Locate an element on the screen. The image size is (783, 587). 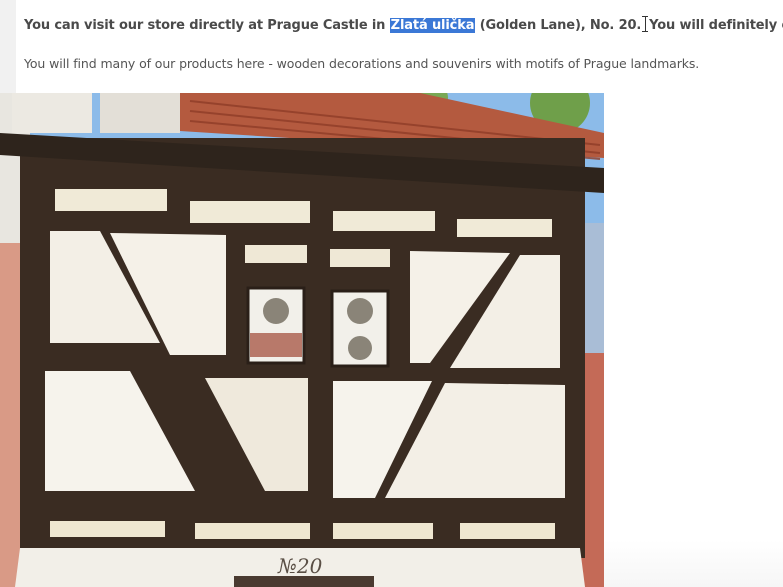
house-number-sign: №20 is located at coordinates (300, 566).